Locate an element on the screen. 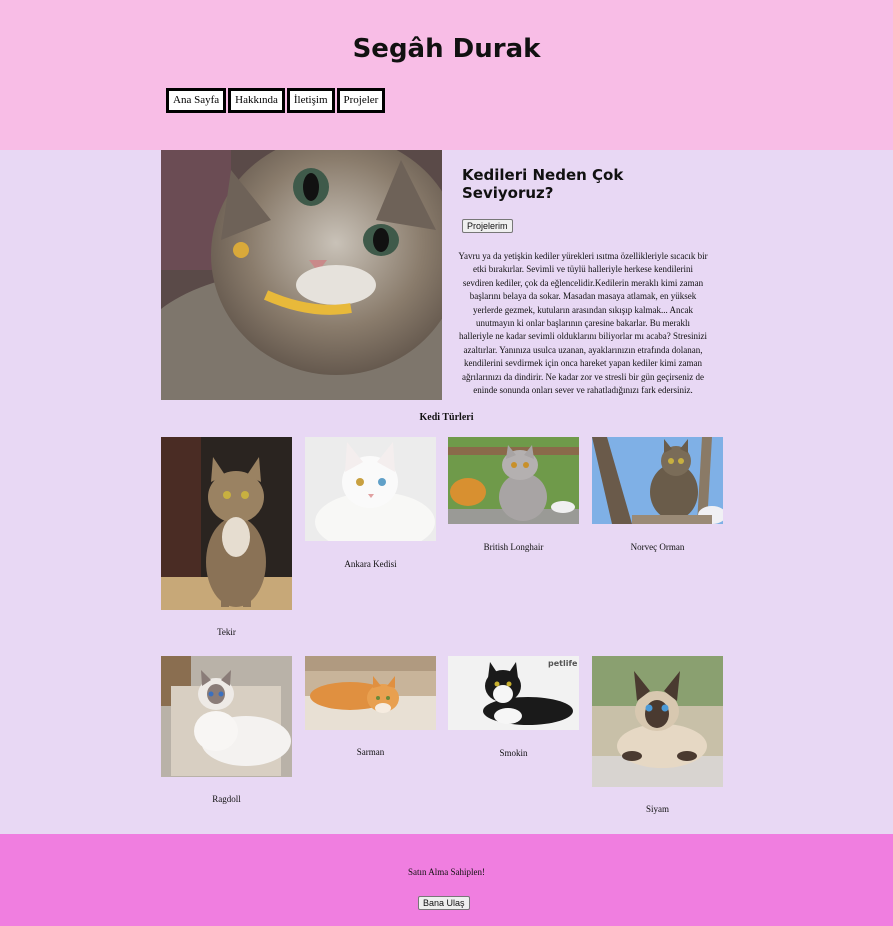  breed-name: Smokin is located at coordinates (513, 753).